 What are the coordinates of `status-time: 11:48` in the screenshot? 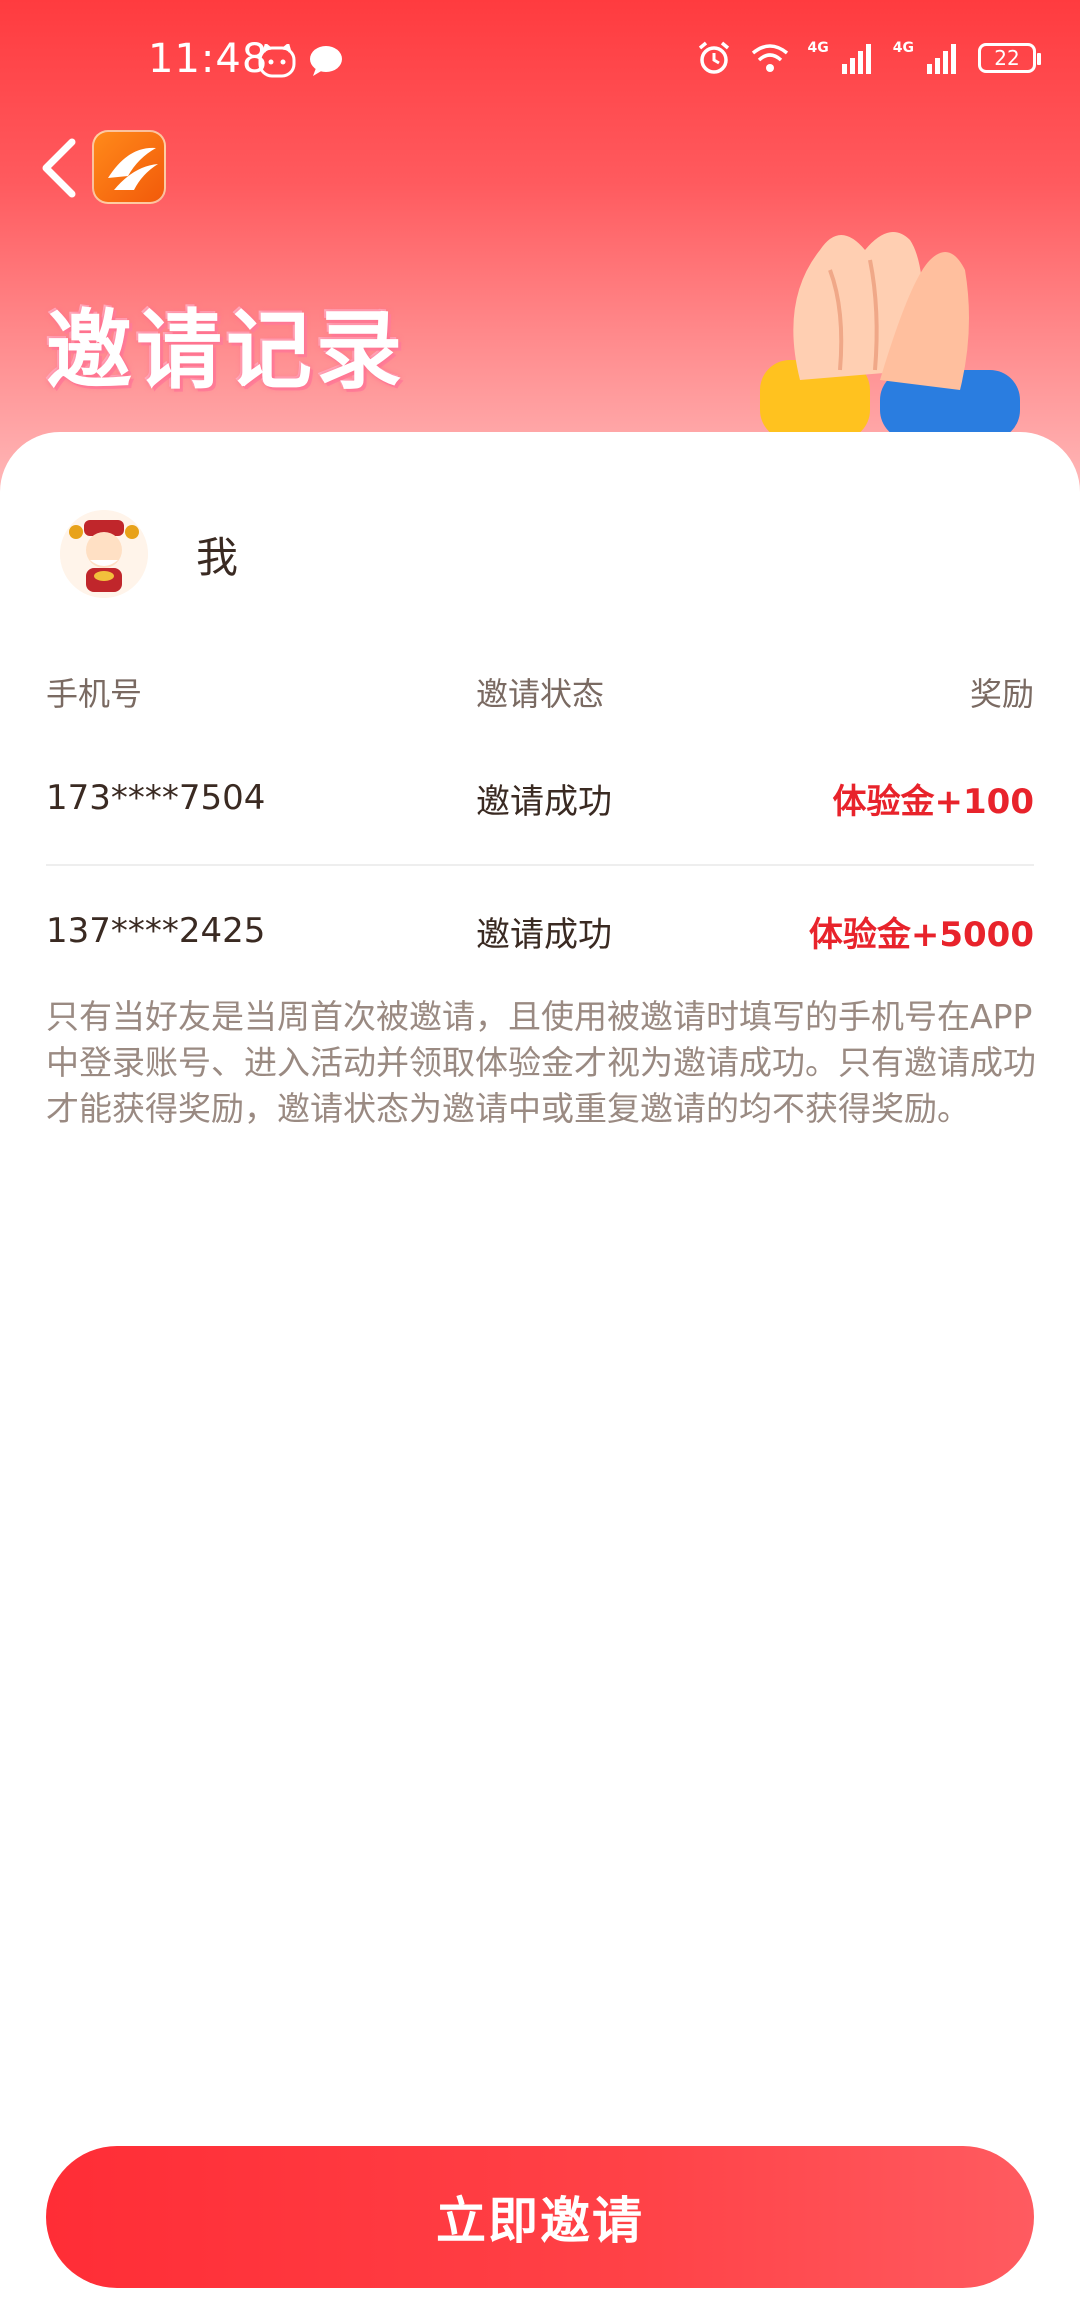 It's located at (208, 59).